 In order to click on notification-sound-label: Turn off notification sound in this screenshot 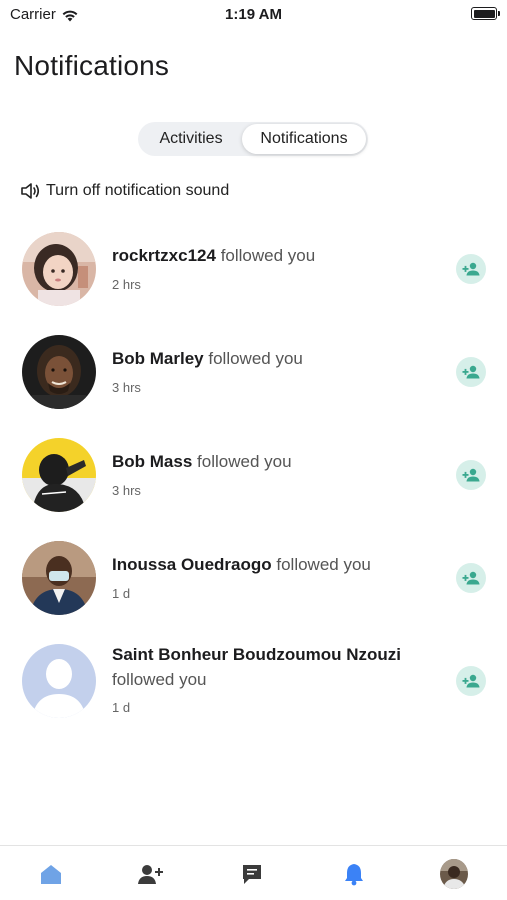, I will do `click(138, 190)`.